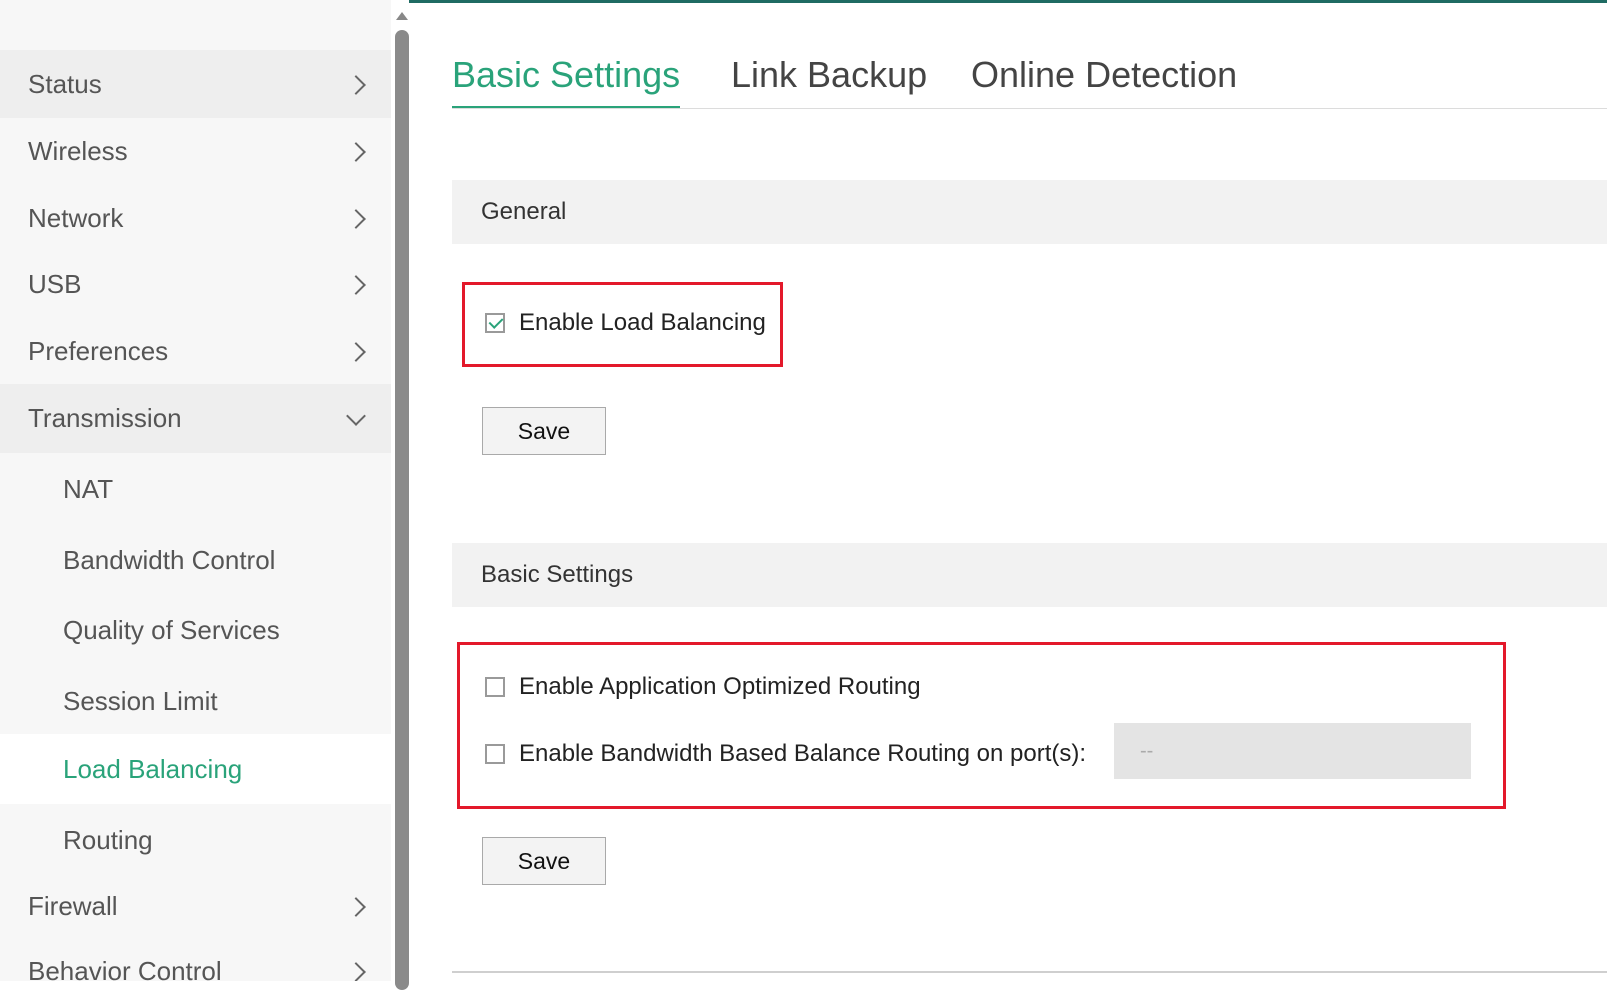 Image resolution: width=1607 pixels, height=990 pixels. What do you see at coordinates (195, 418) in the screenshot?
I see `sidebar-item-transmission: Transmission` at bounding box center [195, 418].